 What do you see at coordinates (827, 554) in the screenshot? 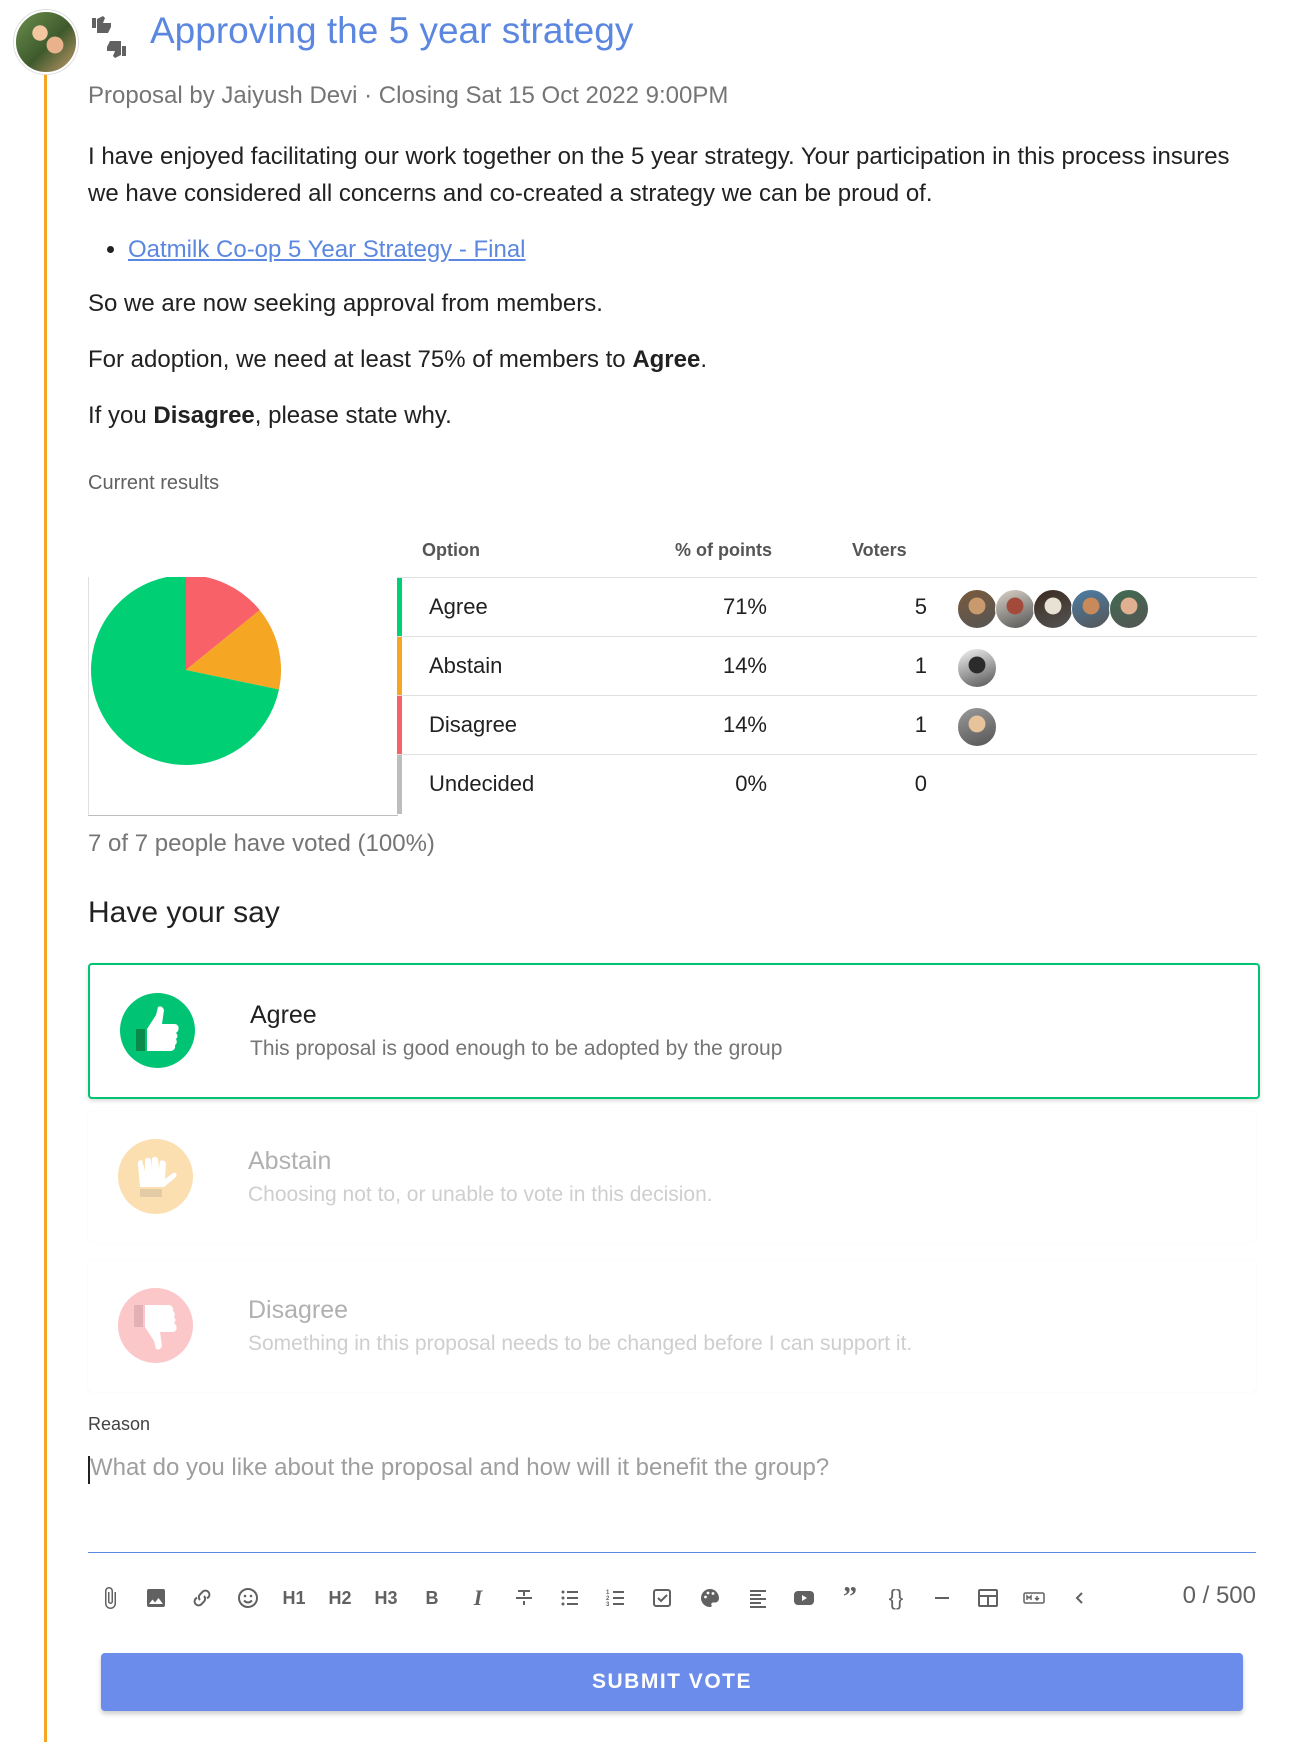
I see `results-table-header: Option % of points Voters` at bounding box center [827, 554].